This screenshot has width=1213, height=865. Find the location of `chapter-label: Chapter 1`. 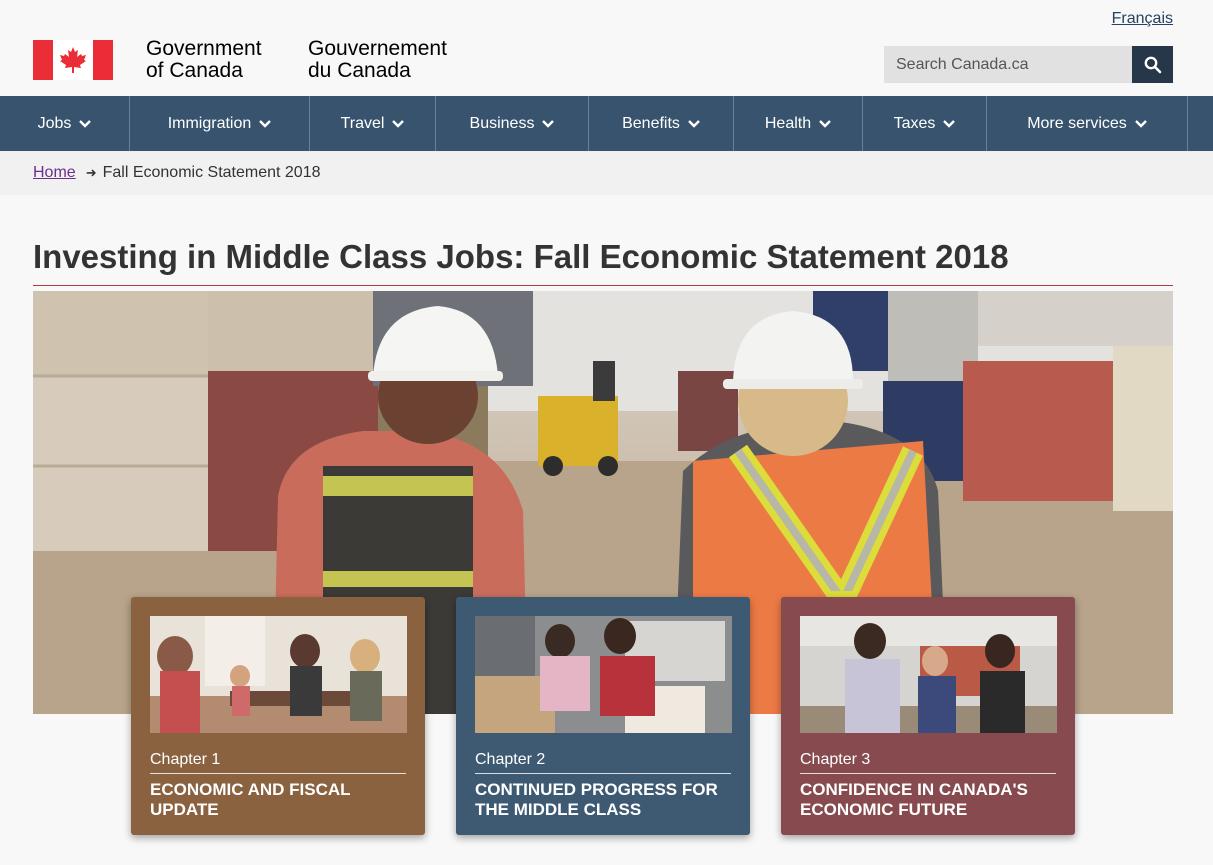

chapter-label: Chapter 1 is located at coordinates (278, 762).